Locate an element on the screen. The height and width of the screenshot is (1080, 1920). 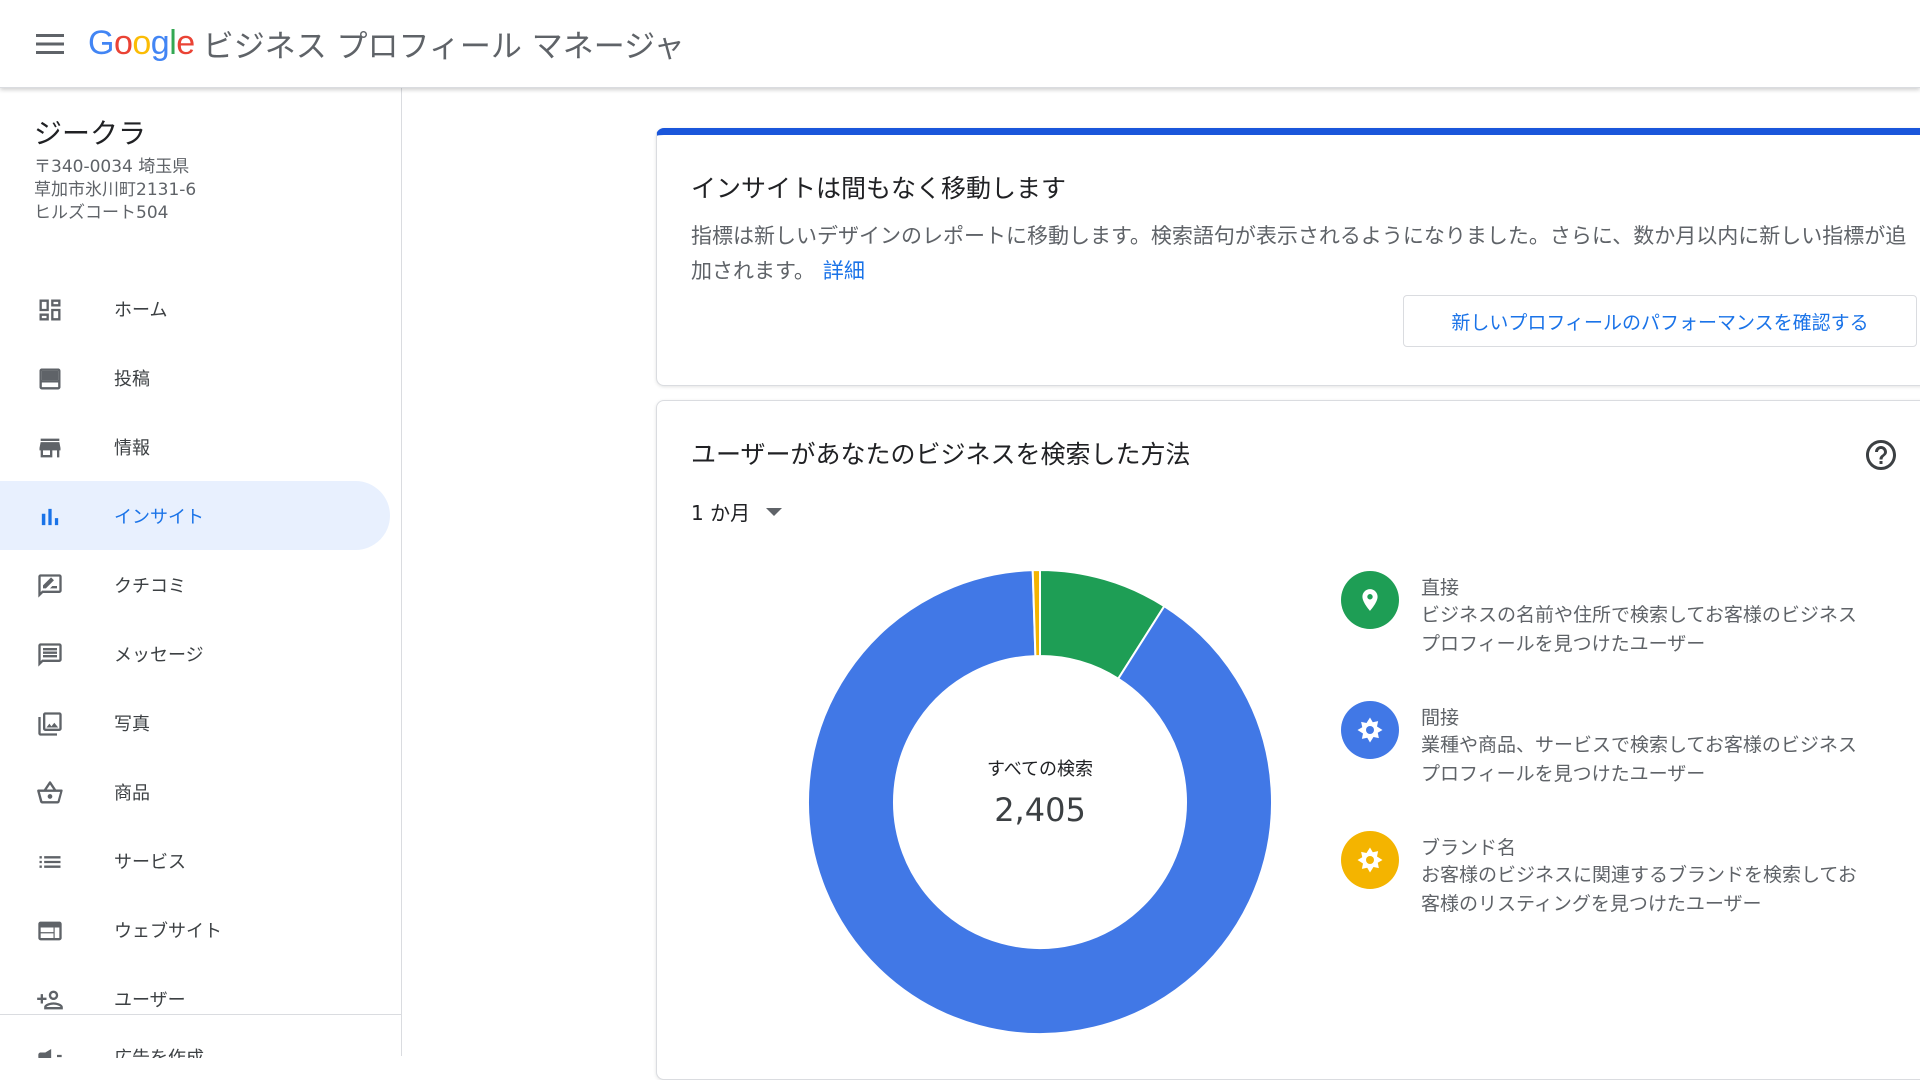
rate-review-icon is located at coordinates (50, 586).